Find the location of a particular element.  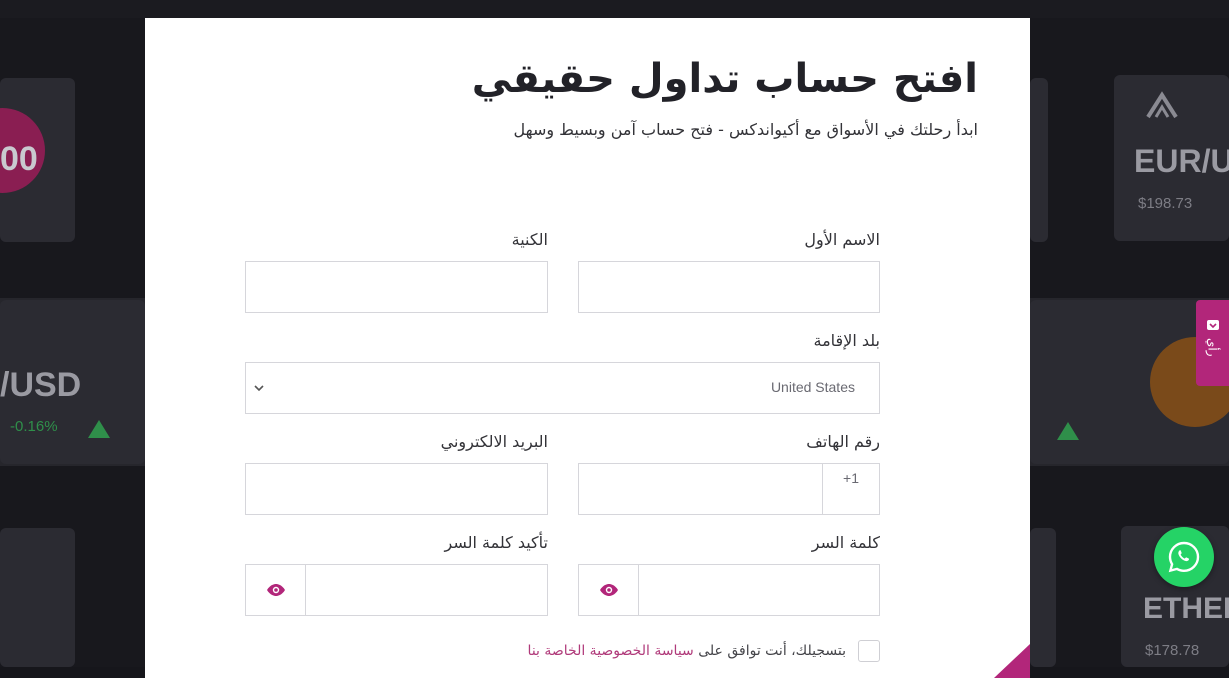

password-field is located at coordinates (729, 590).